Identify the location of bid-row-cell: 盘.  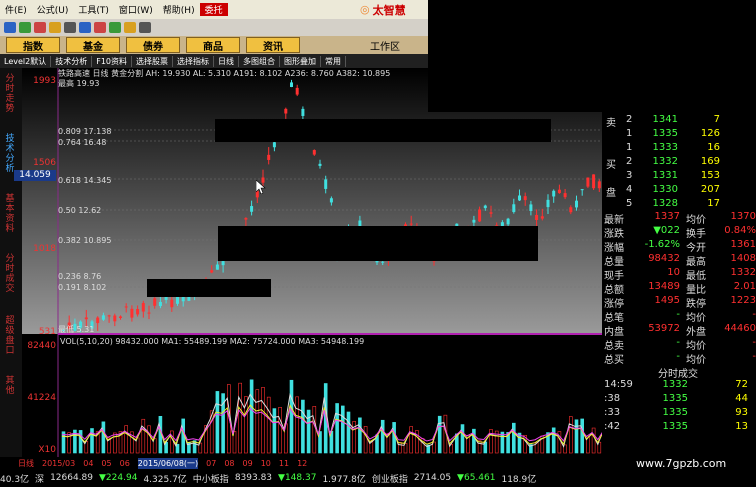
(611, 193).